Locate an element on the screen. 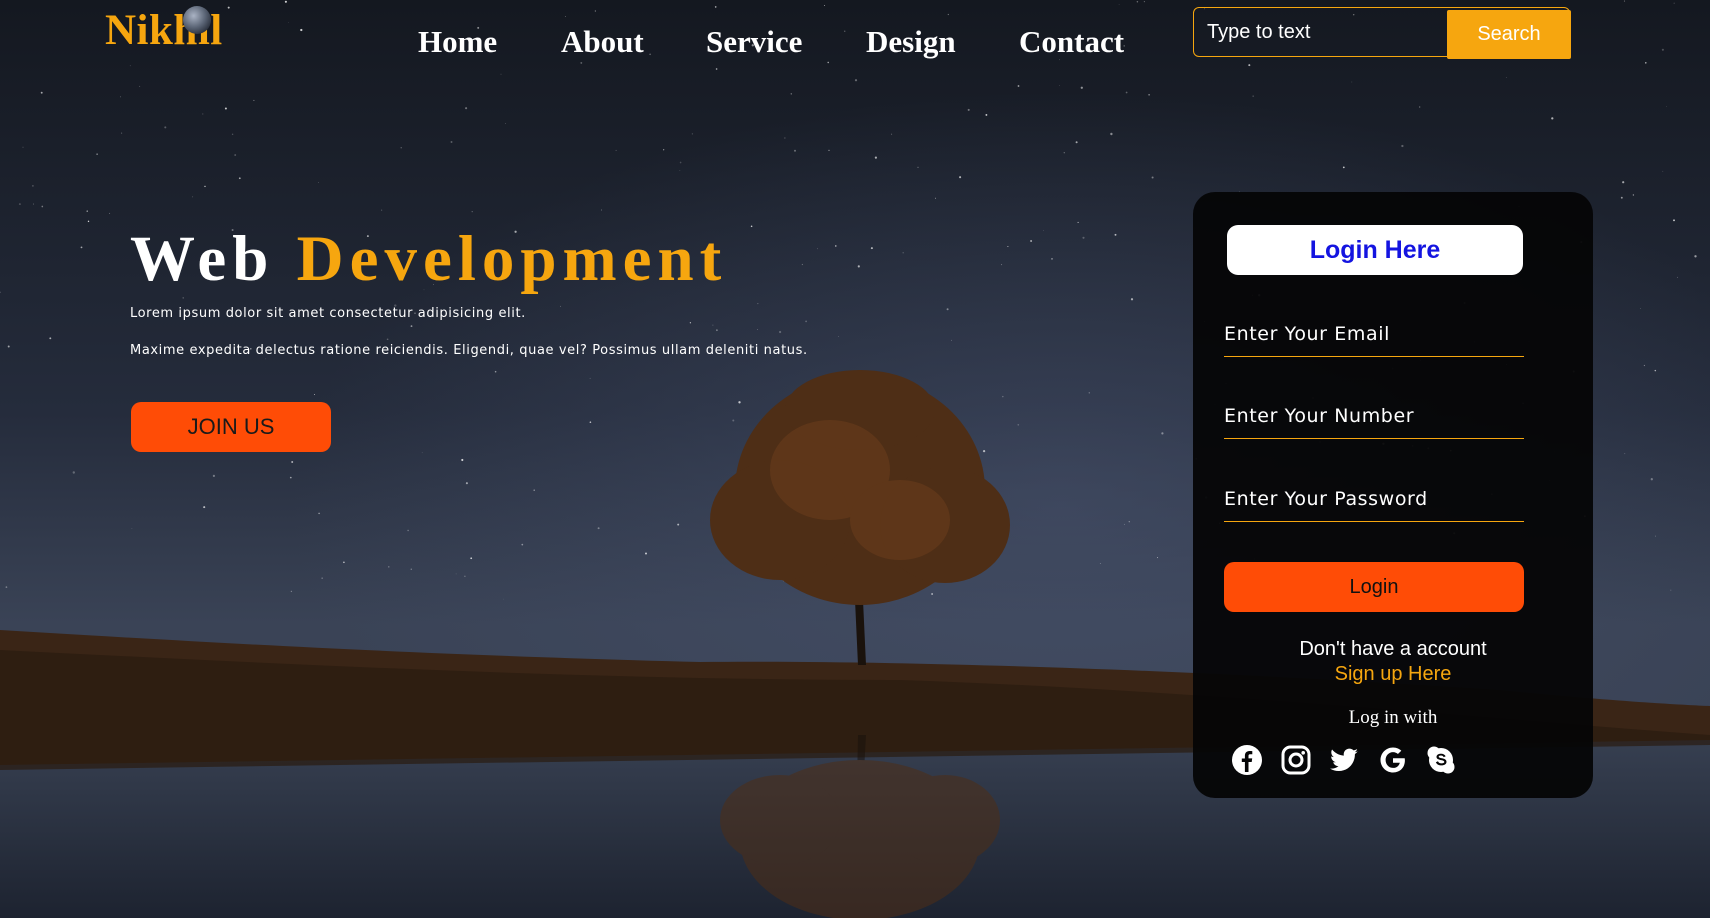  hero-title-accent: Development is located at coordinates (512, 259).